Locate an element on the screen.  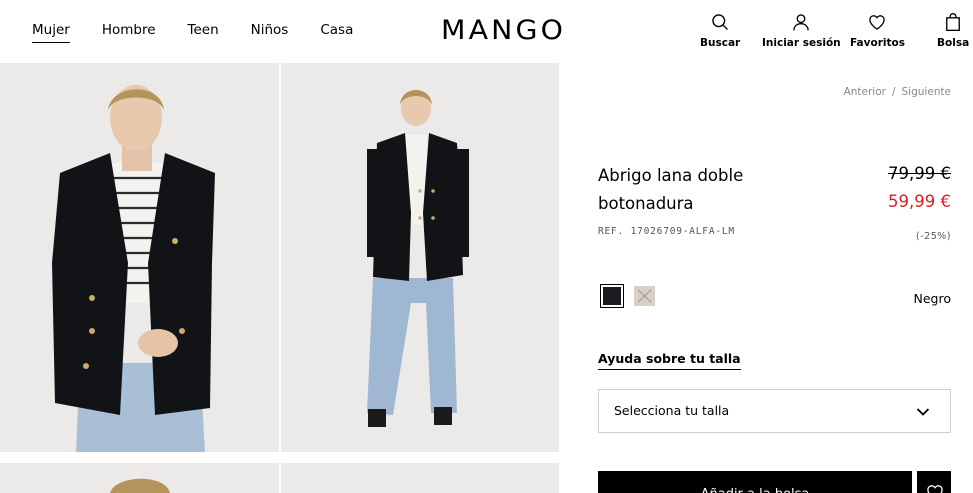
size-select-placeholder: Selecciona tu talla is located at coordinates (672, 410).